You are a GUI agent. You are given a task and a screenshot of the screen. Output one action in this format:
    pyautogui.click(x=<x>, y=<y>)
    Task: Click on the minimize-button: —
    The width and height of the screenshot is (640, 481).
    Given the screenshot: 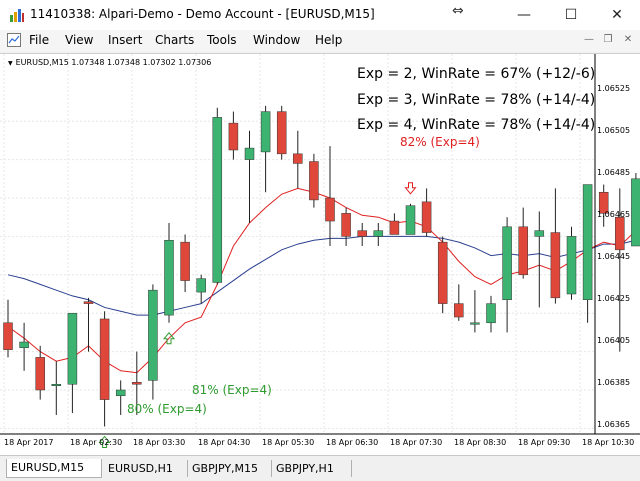 What is the action you would take?
    pyautogui.click(x=524, y=15)
    